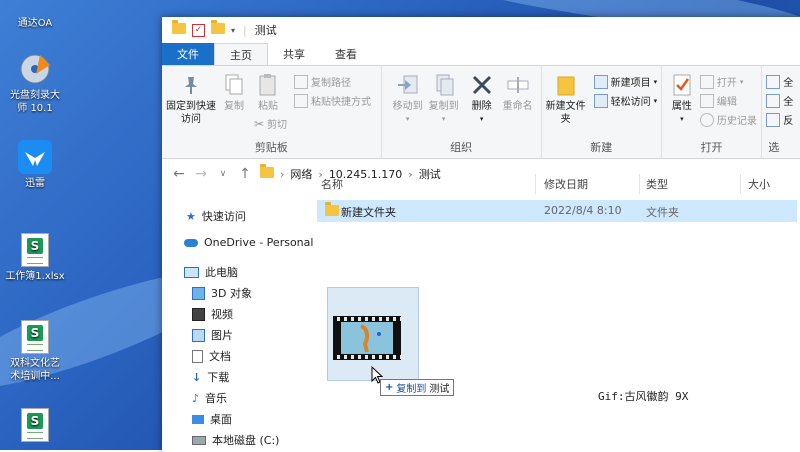 Image resolution: width=800 pixels, height=452 pixels. I want to click on title-bar: ✓ ▾ | 测试, so click(481, 30).